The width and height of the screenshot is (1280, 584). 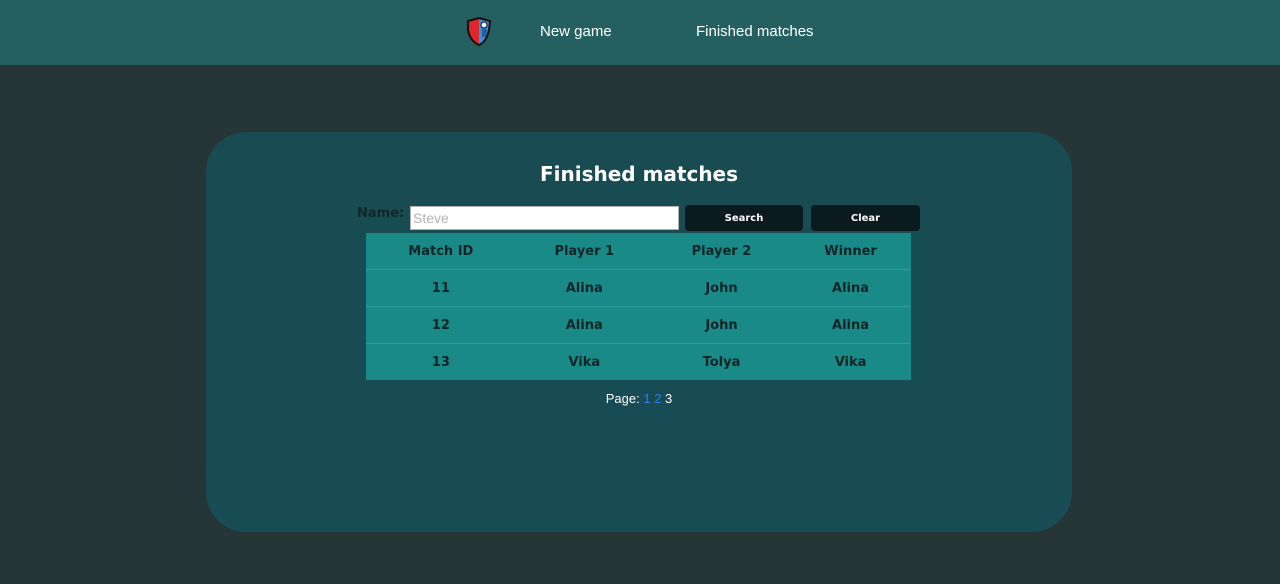 What do you see at coordinates (865, 218) in the screenshot?
I see `clear-button: Clear` at bounding box center [865, 218].